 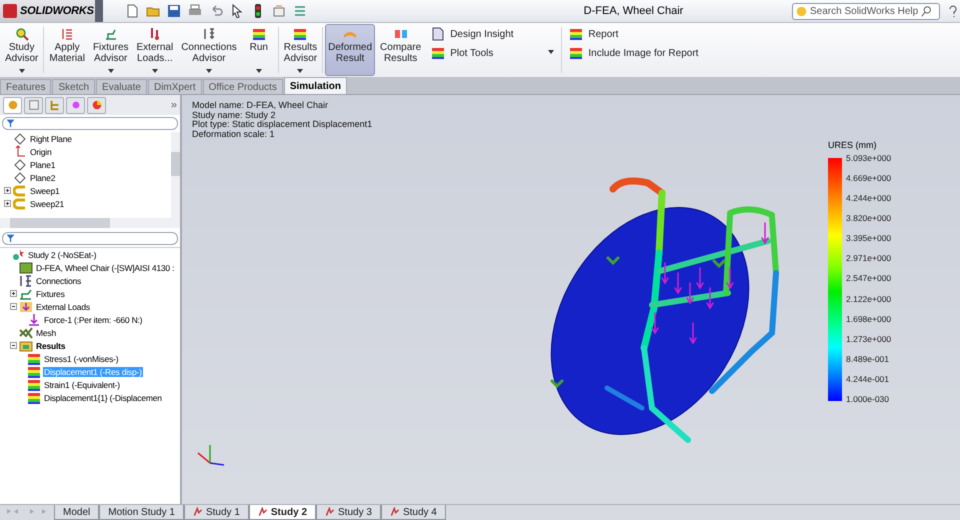 What do you see at coordinates (21, 34) in the screenshot?
I see `magnifier-icon` at bounding box center [21, 34].